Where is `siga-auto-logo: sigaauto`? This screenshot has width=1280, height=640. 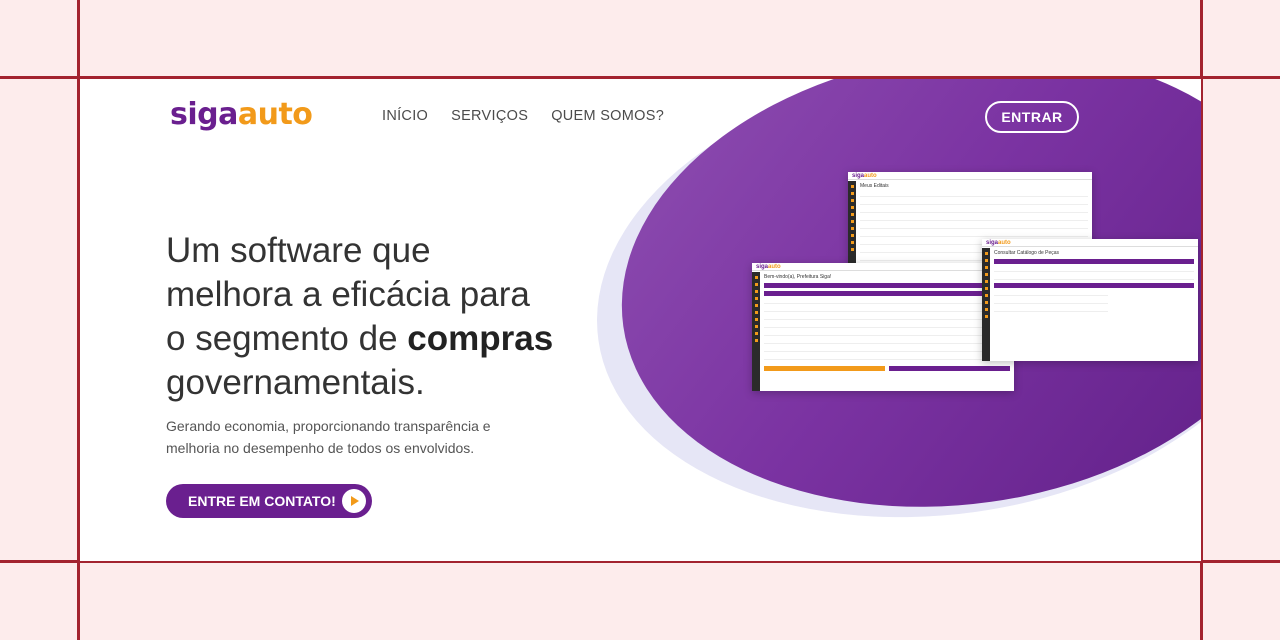 siga-auto-logo: sigaauto is located at coordinates (241, 114).